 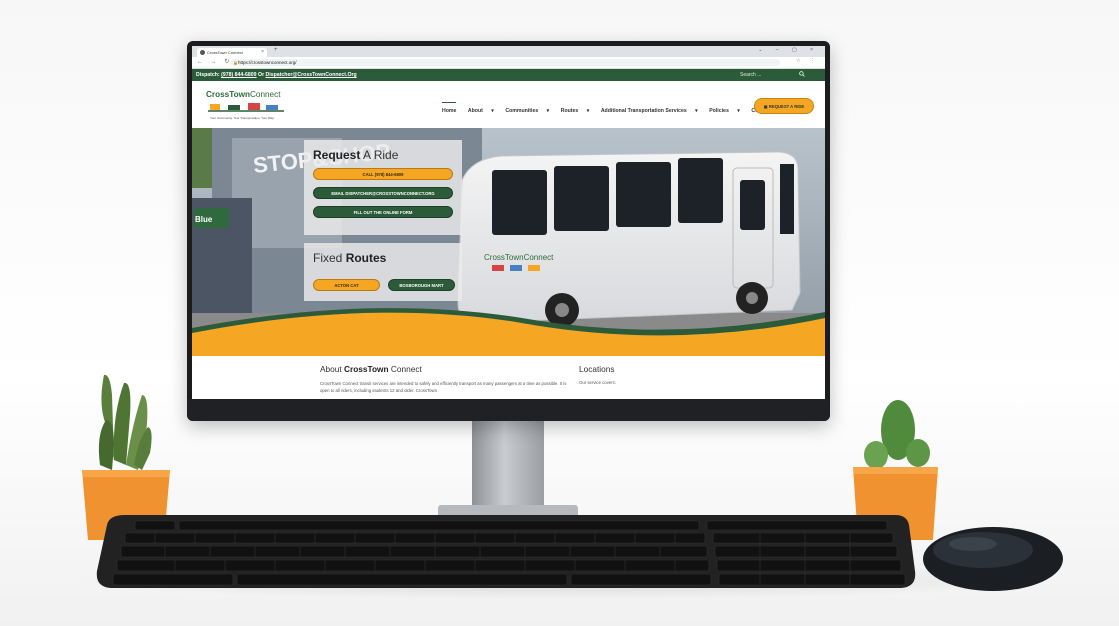 What do you see at coordinates (519, 257) in the screenshot?
I see `bus-brand-text: CrossTownConnect` at bounding box center [519, 257].